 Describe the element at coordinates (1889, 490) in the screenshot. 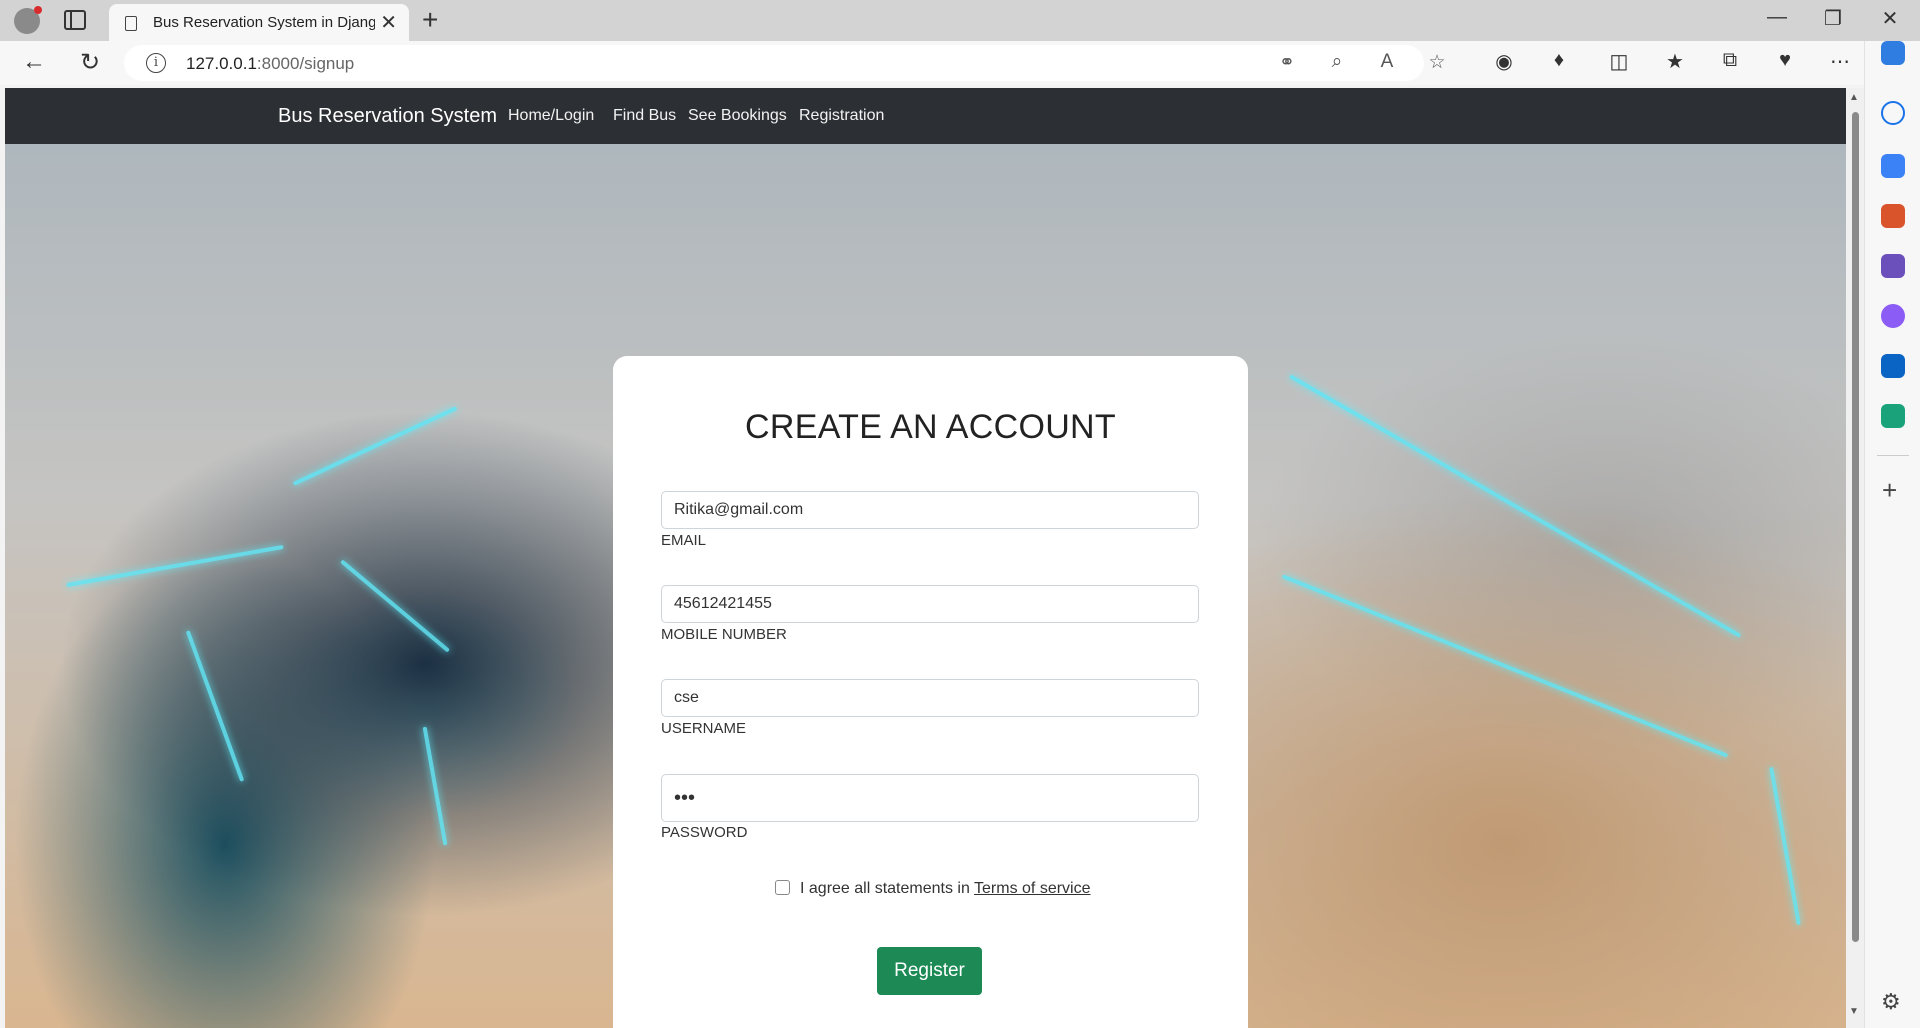

I see `add-sidebar-app-icon: +` at that location.